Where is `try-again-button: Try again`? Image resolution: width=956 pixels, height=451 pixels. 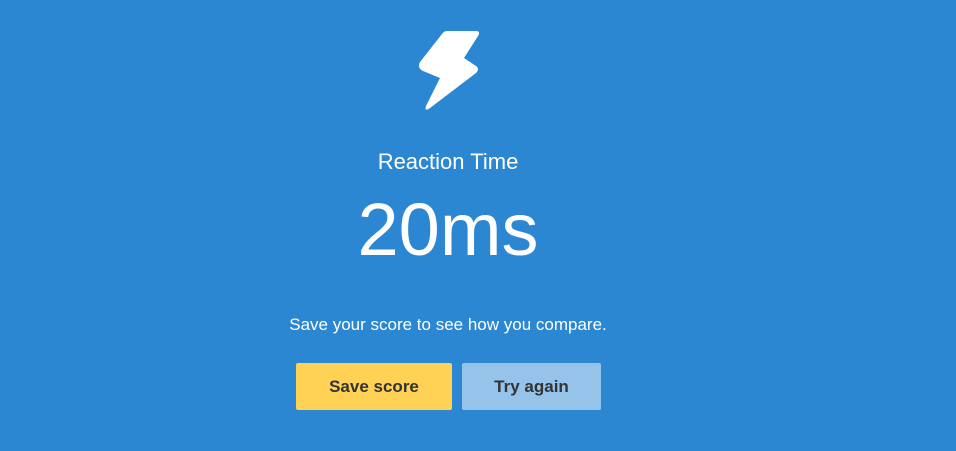
try-again-button: Try again is located at coordinates (531, 386).